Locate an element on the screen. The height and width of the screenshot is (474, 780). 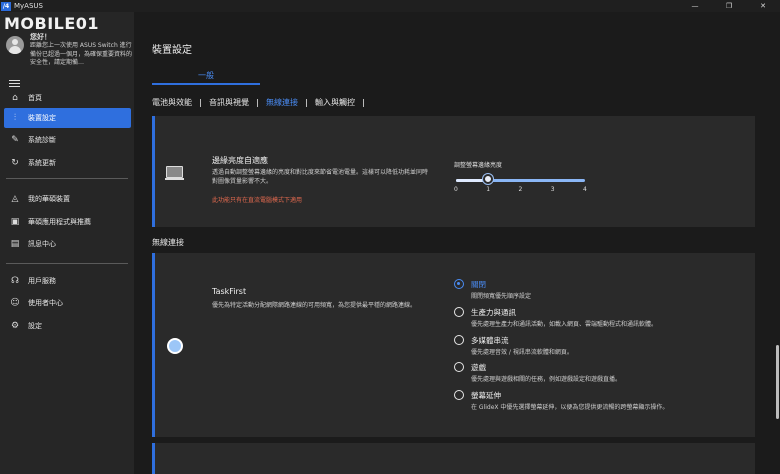
user-greeting: 您好！ is located at coordinates (40, 37).